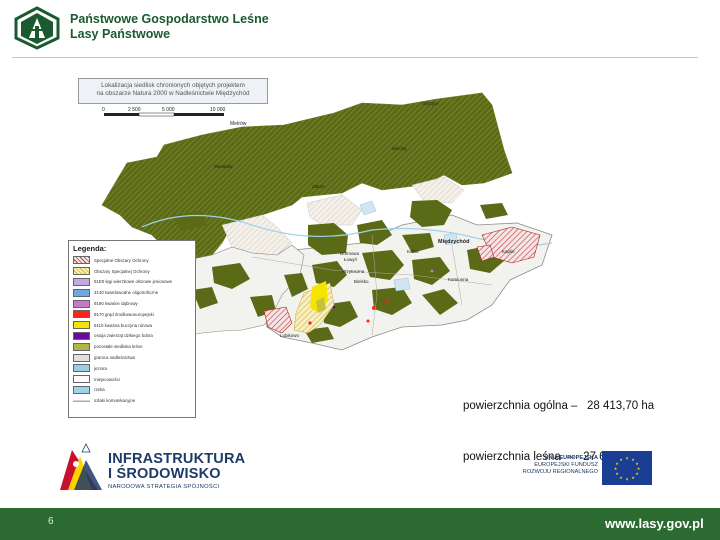 The image size is (720, 540). What do you see at coordinates (223, 166) in the screenshot?
I see `place-label: Sieraków` at bounding box center [223, 166].